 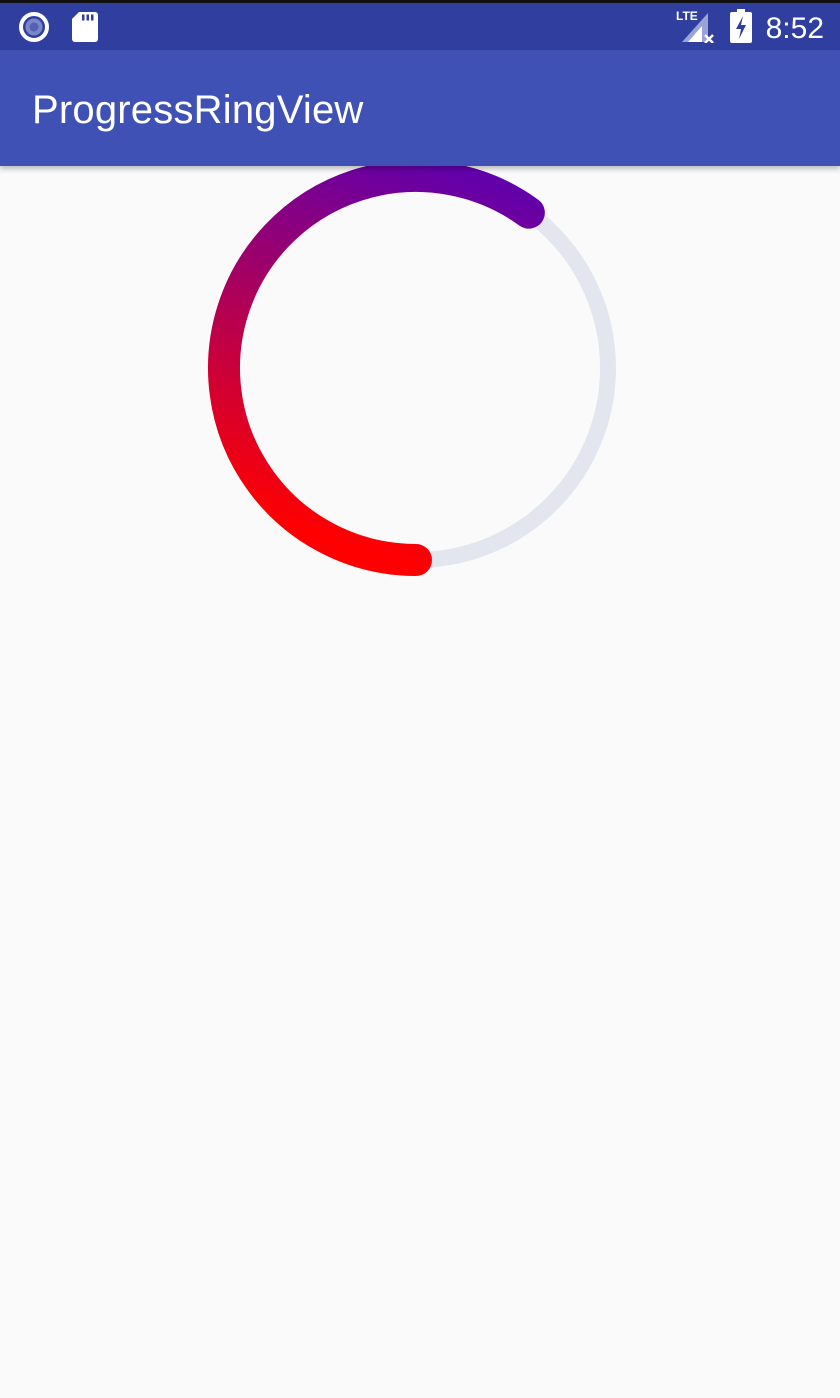 I want to click on sd-card-icon, so click(x=85, y=29).